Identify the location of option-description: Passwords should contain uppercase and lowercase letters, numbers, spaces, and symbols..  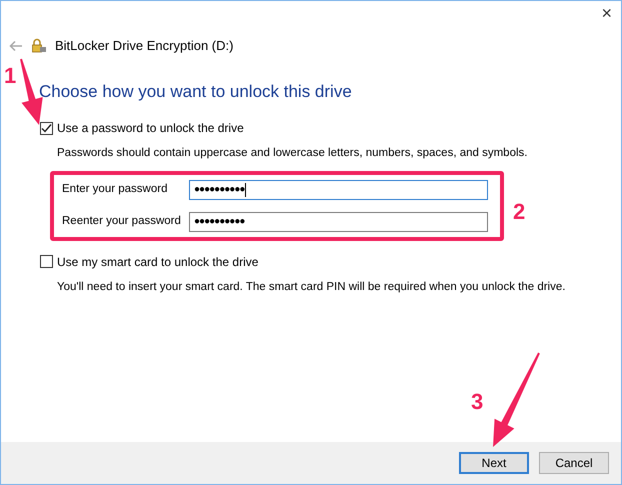
(292, 154).